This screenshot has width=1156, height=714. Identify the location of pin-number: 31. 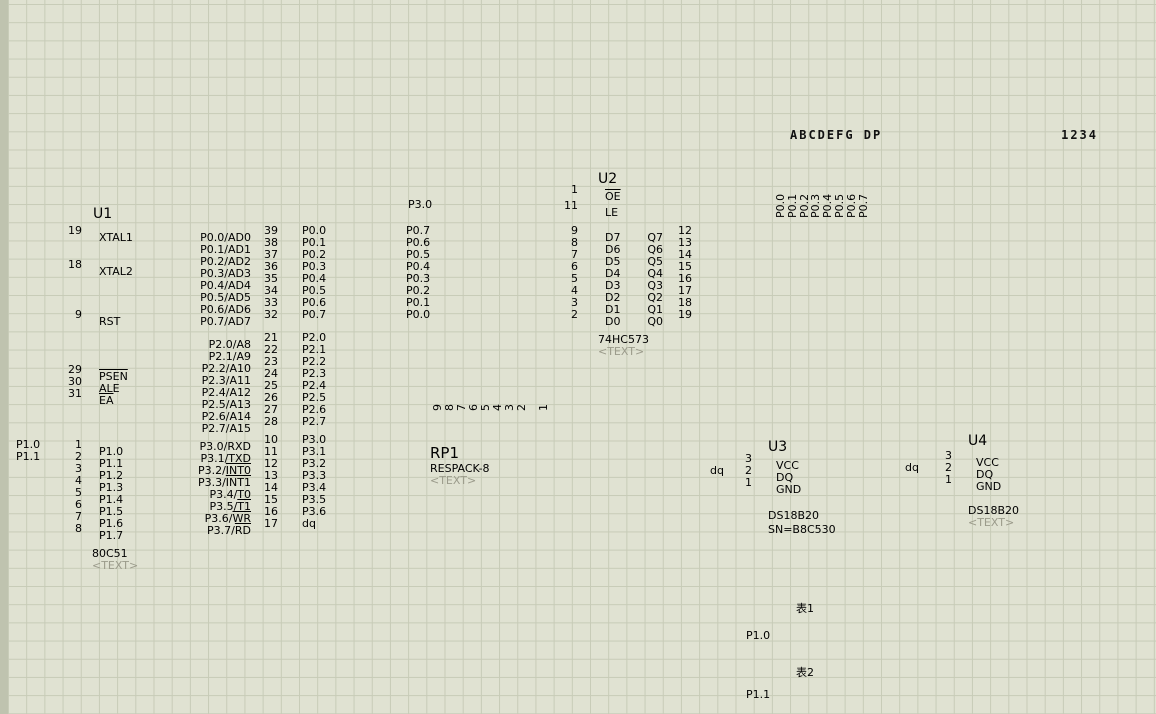
(75, 393).